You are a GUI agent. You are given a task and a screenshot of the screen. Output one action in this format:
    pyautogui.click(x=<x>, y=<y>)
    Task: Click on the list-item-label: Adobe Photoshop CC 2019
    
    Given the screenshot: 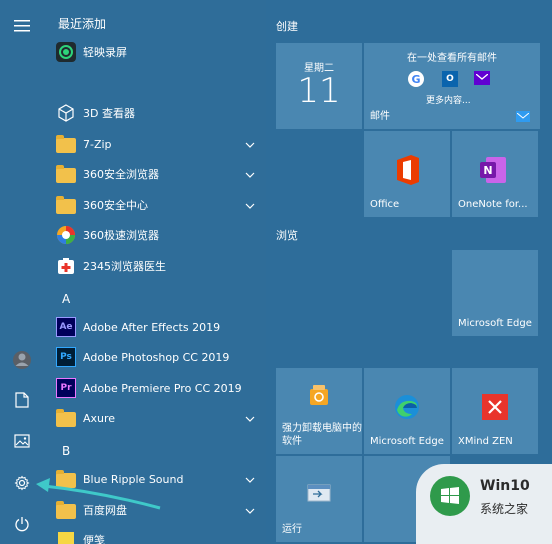 What is the action you would take?
    pyautogui.click(x=156, y=357)
    